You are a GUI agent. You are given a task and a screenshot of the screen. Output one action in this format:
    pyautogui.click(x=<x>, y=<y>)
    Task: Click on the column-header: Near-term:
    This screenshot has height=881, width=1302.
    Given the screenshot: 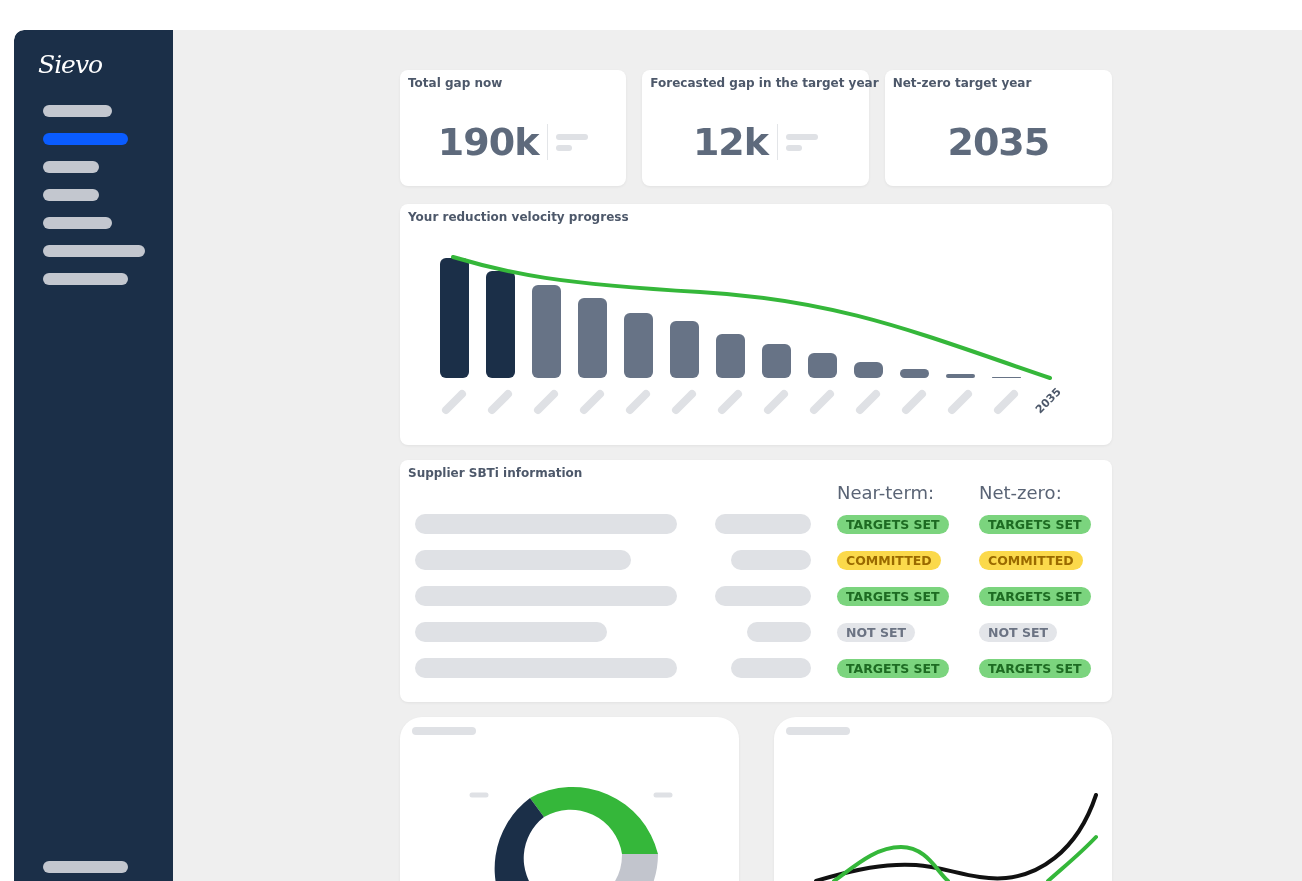 What is the action you would take?
    pyautogui.click(x=886, y=492)
    